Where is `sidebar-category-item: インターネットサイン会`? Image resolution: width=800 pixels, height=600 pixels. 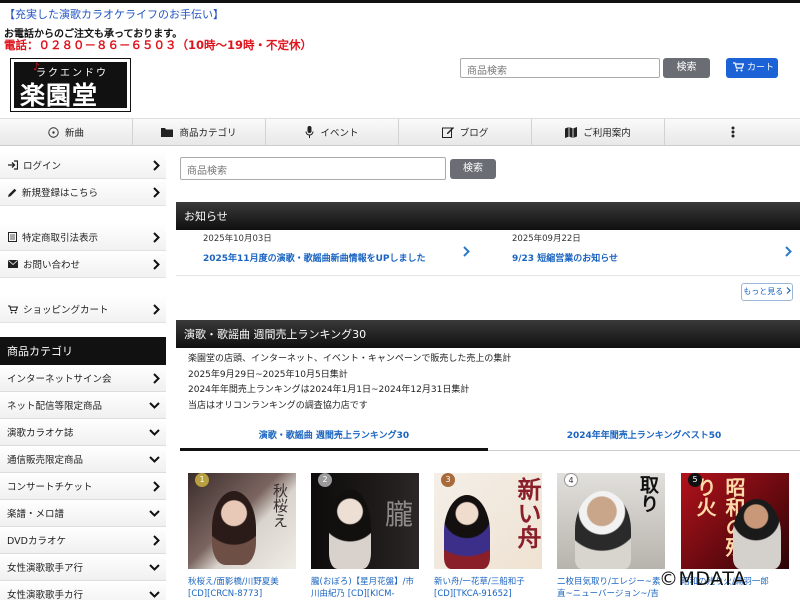 sidebar-category-item: インターネットサイン会 is located at coordinates (83, 378).